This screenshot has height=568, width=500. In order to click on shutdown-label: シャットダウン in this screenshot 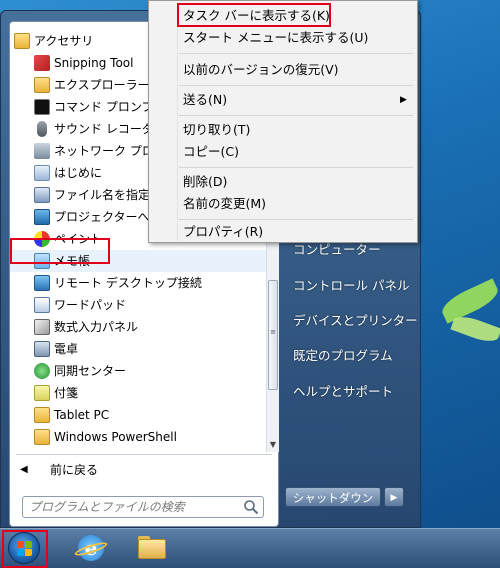, I will do `click(333, 498)`.